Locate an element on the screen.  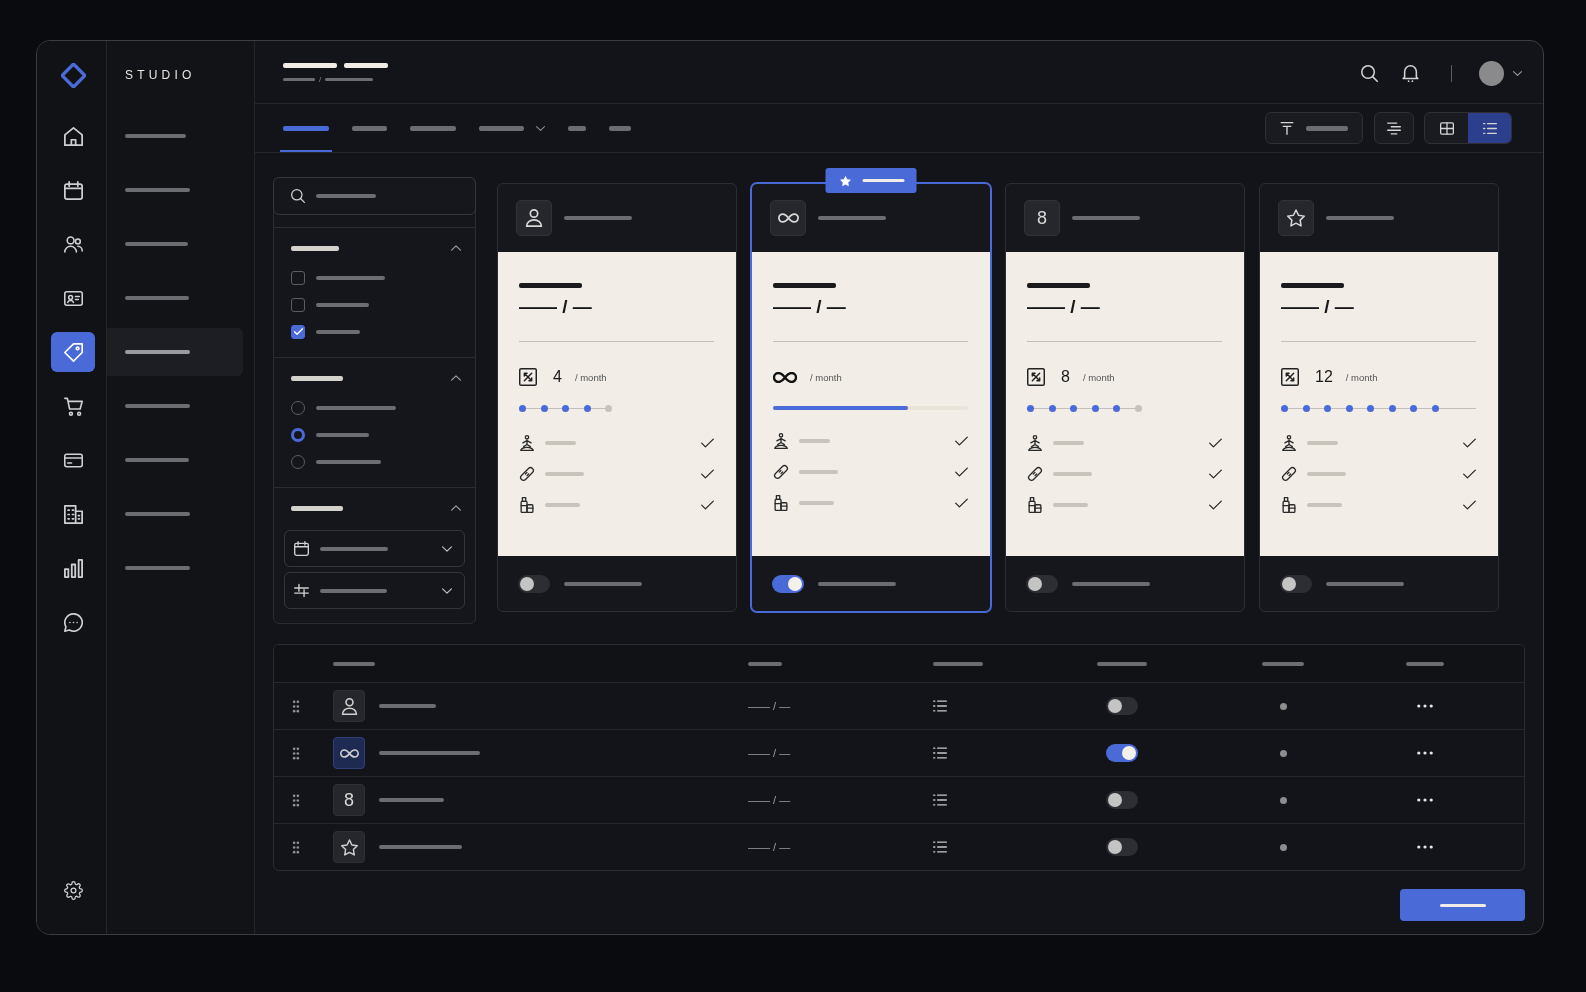
view-button is located at coordinates (1489, 128).